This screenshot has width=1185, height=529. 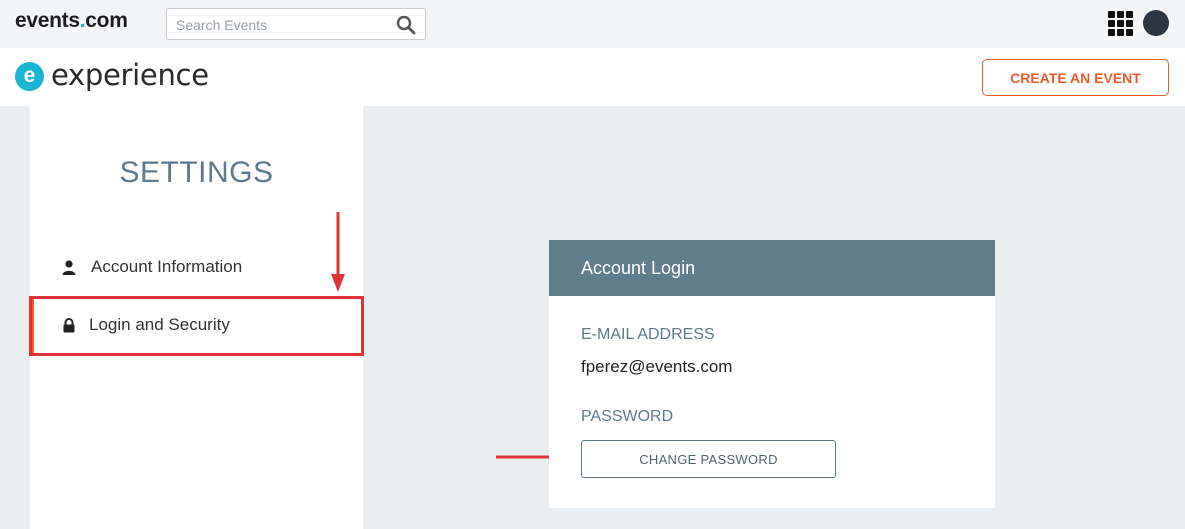 What do you see at coordinates (627, 416) in the screenshot?
I see `password-label: PASSWORD` at bounding box center [627, 416].